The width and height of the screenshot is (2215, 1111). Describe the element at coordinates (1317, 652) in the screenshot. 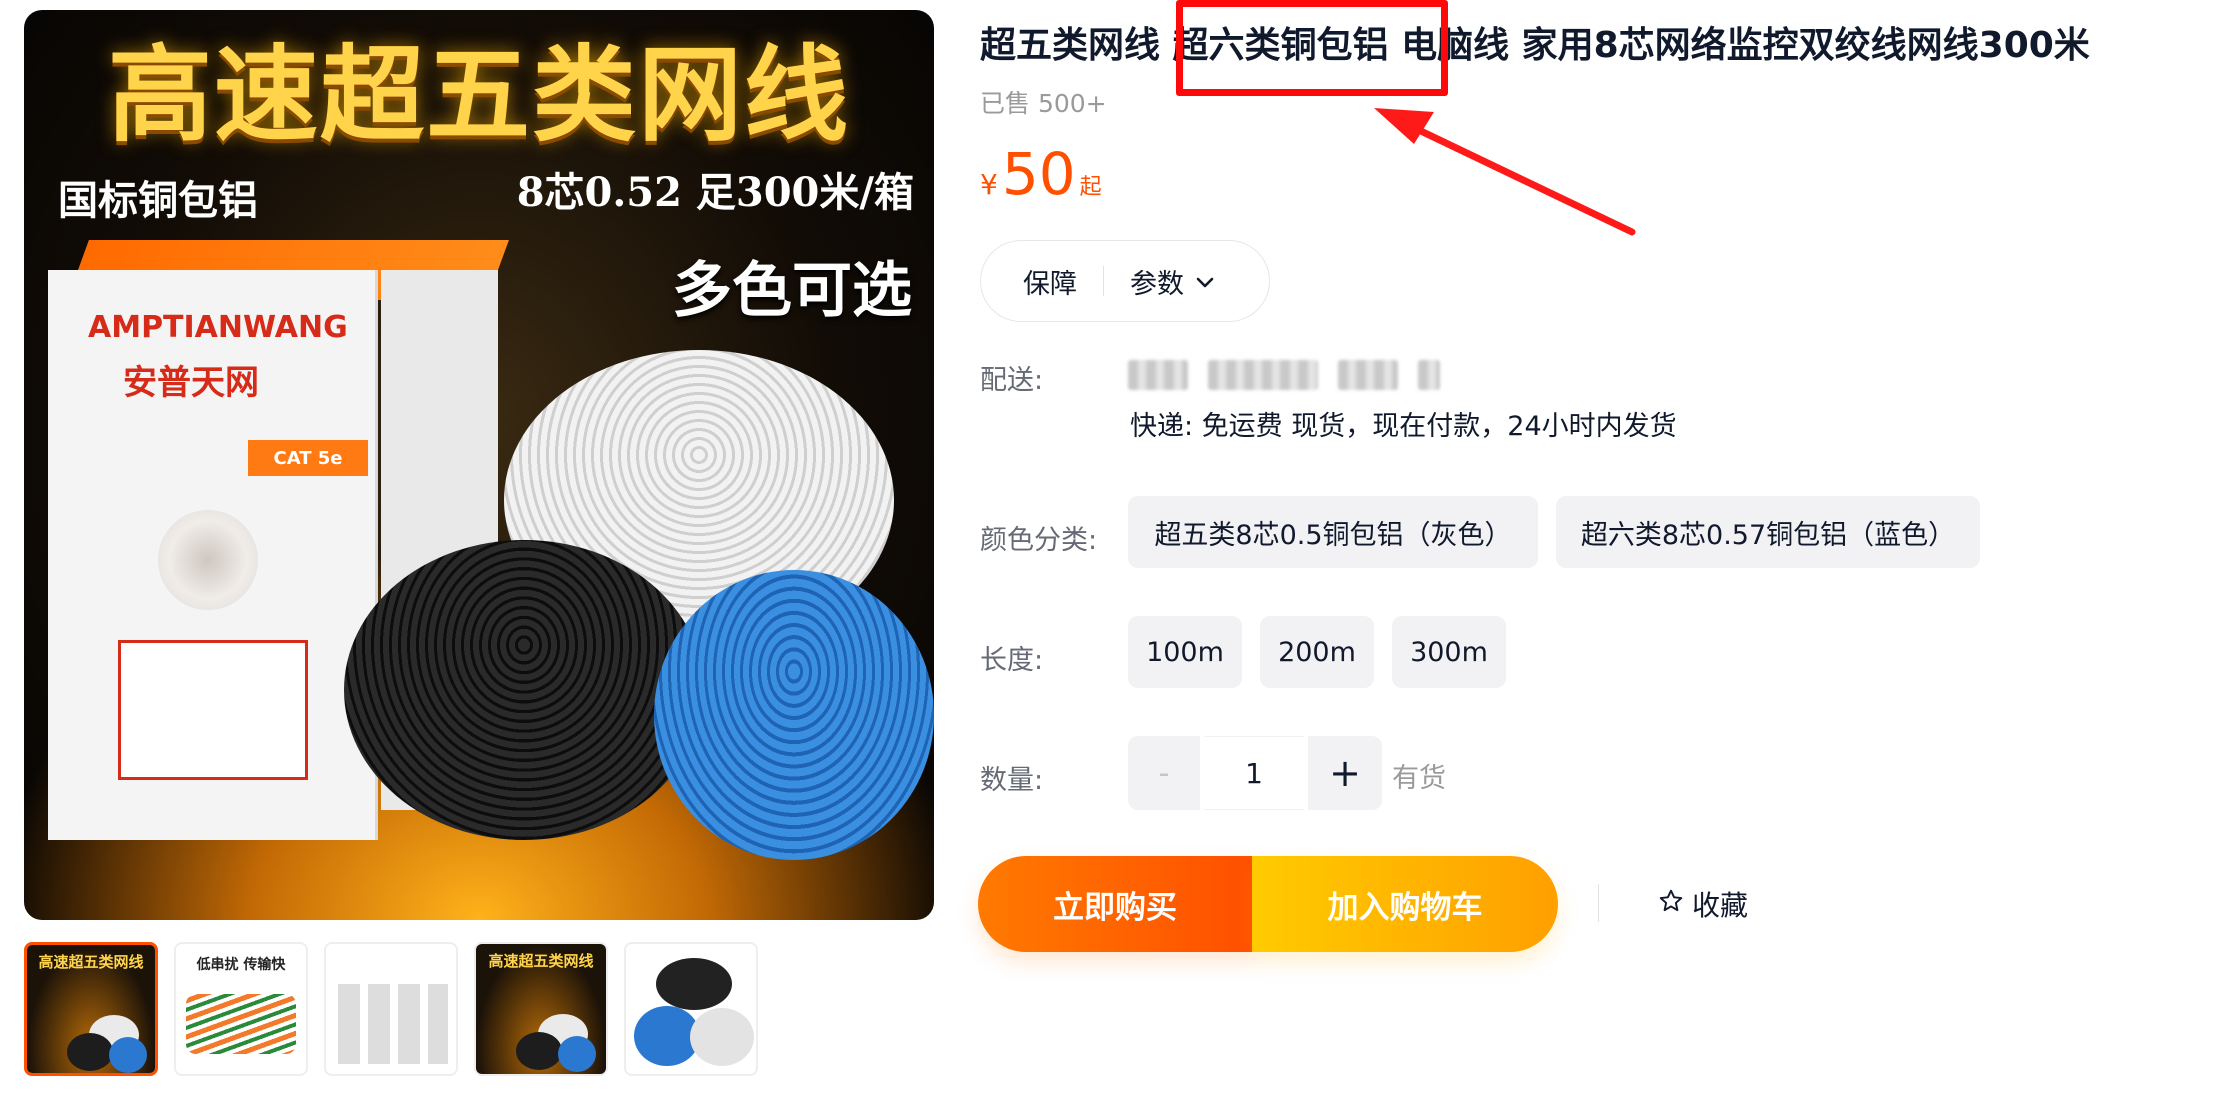

I see `length-option-200m: 200m` at that location.